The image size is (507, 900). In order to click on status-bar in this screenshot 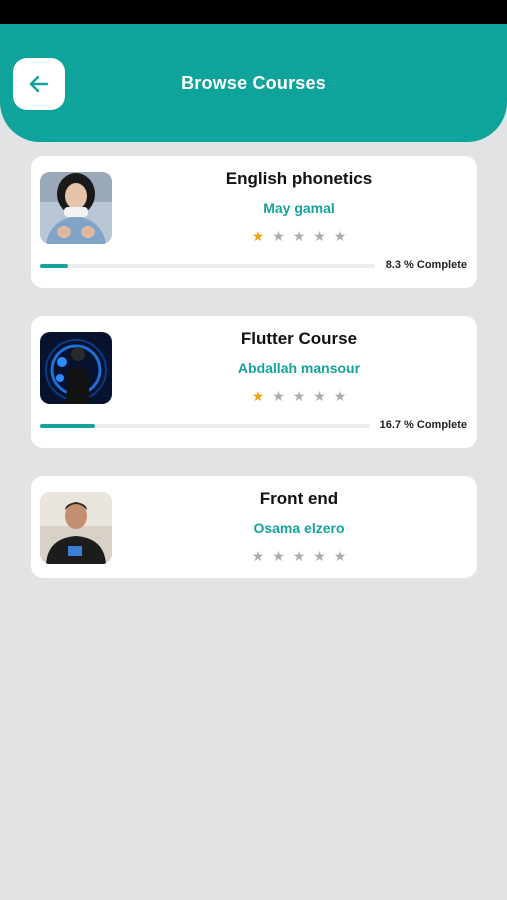, I will do `click(253, 12)`.